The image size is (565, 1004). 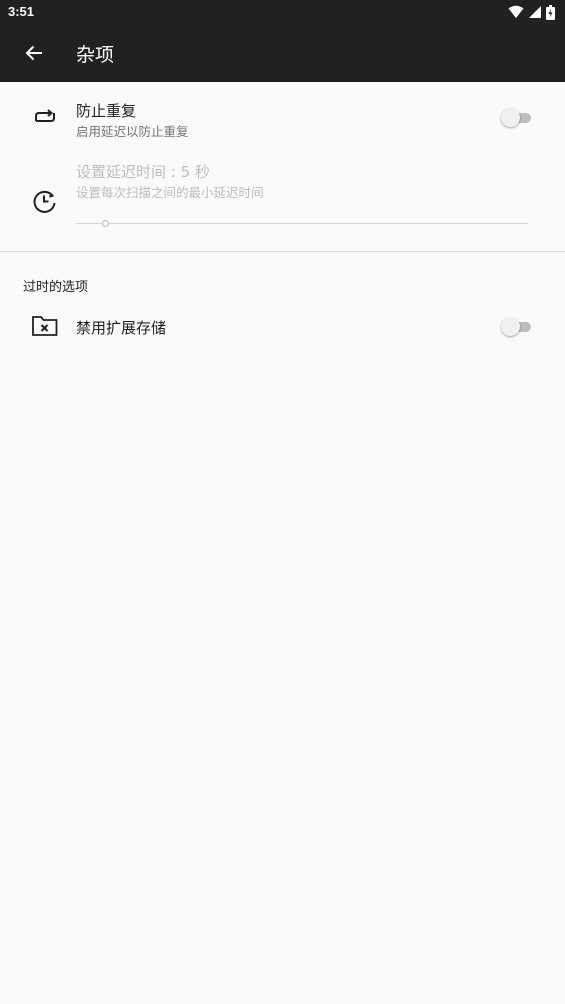 I want to click on battery-icon, so click(x=550, y=12).